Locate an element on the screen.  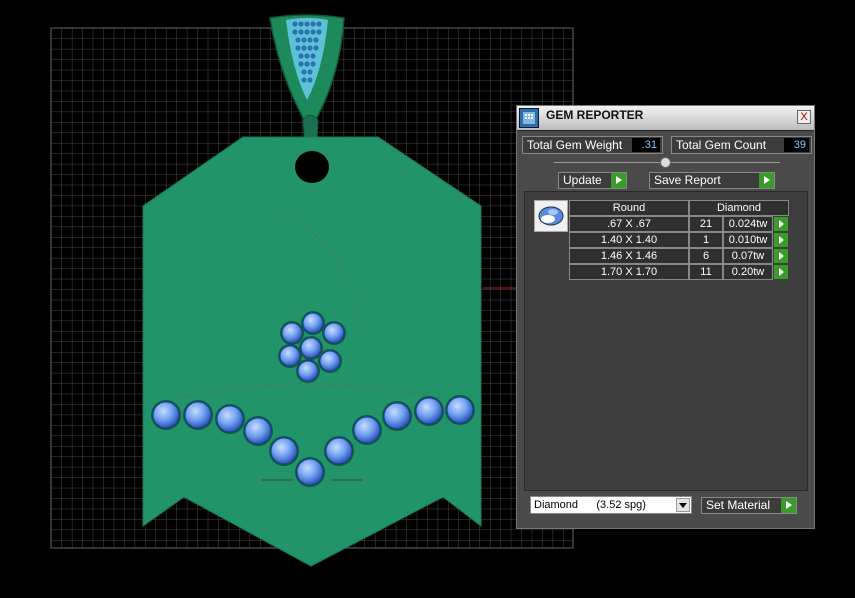
total-gem-count: Total Gem Count 39 is located at coordinates (741, 145).